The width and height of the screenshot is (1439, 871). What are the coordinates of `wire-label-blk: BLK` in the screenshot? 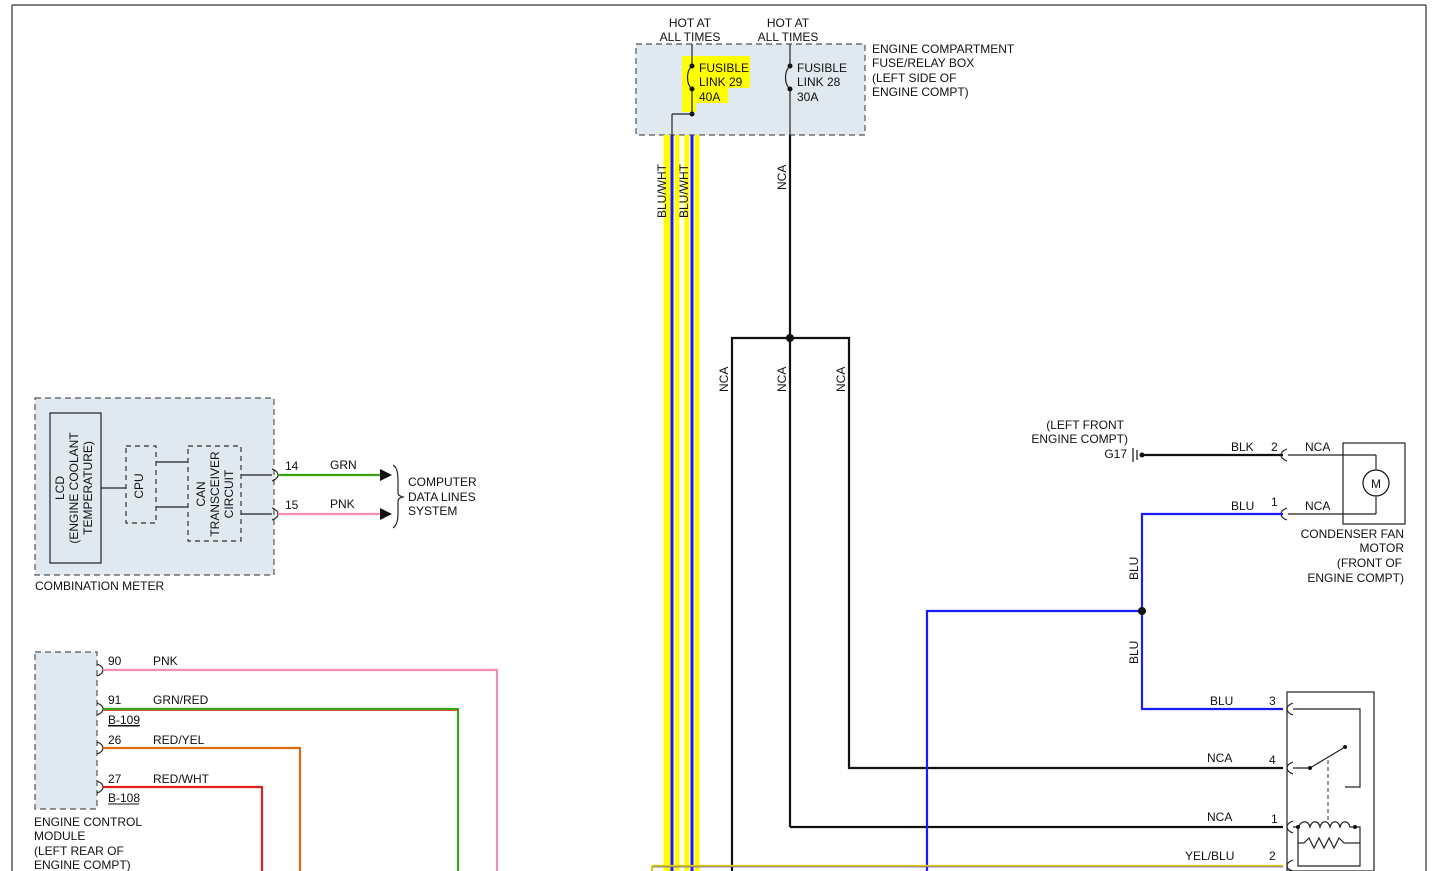 It's located at (1242, 447).